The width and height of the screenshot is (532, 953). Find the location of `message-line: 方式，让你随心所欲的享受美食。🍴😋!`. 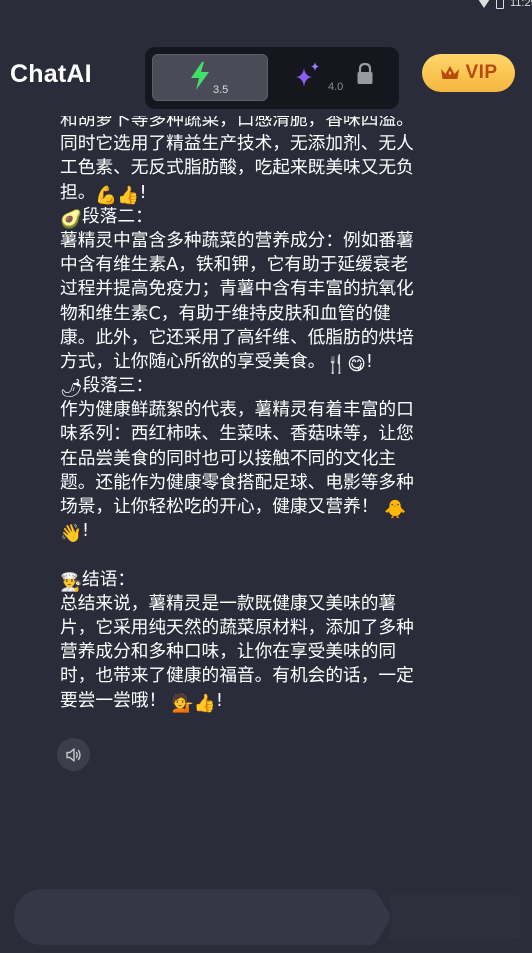

message-line: 方式，让你随心所欲的享受美食。🍴😋! is located at coordinates (272, 362).